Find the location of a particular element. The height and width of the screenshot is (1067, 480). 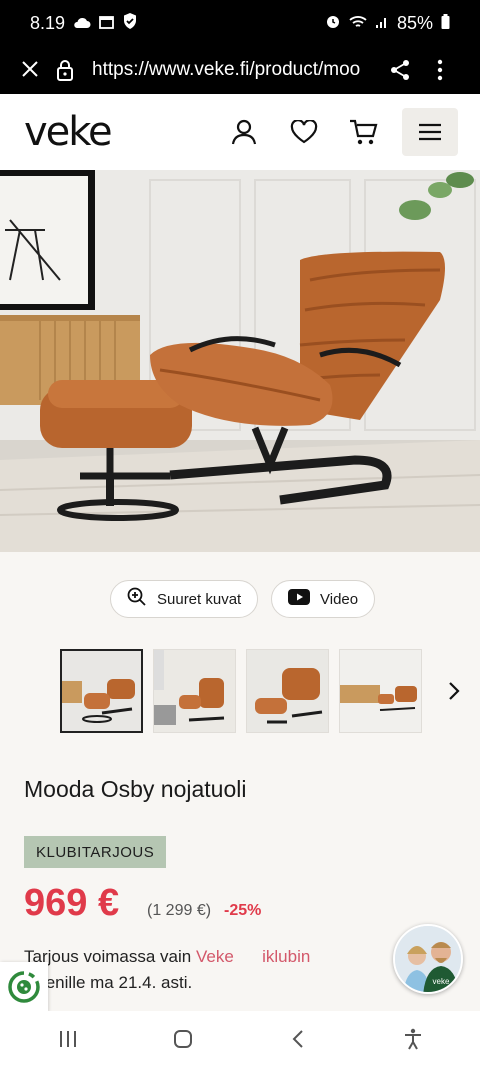

video-button: Video is located at coordinates (323, 599).